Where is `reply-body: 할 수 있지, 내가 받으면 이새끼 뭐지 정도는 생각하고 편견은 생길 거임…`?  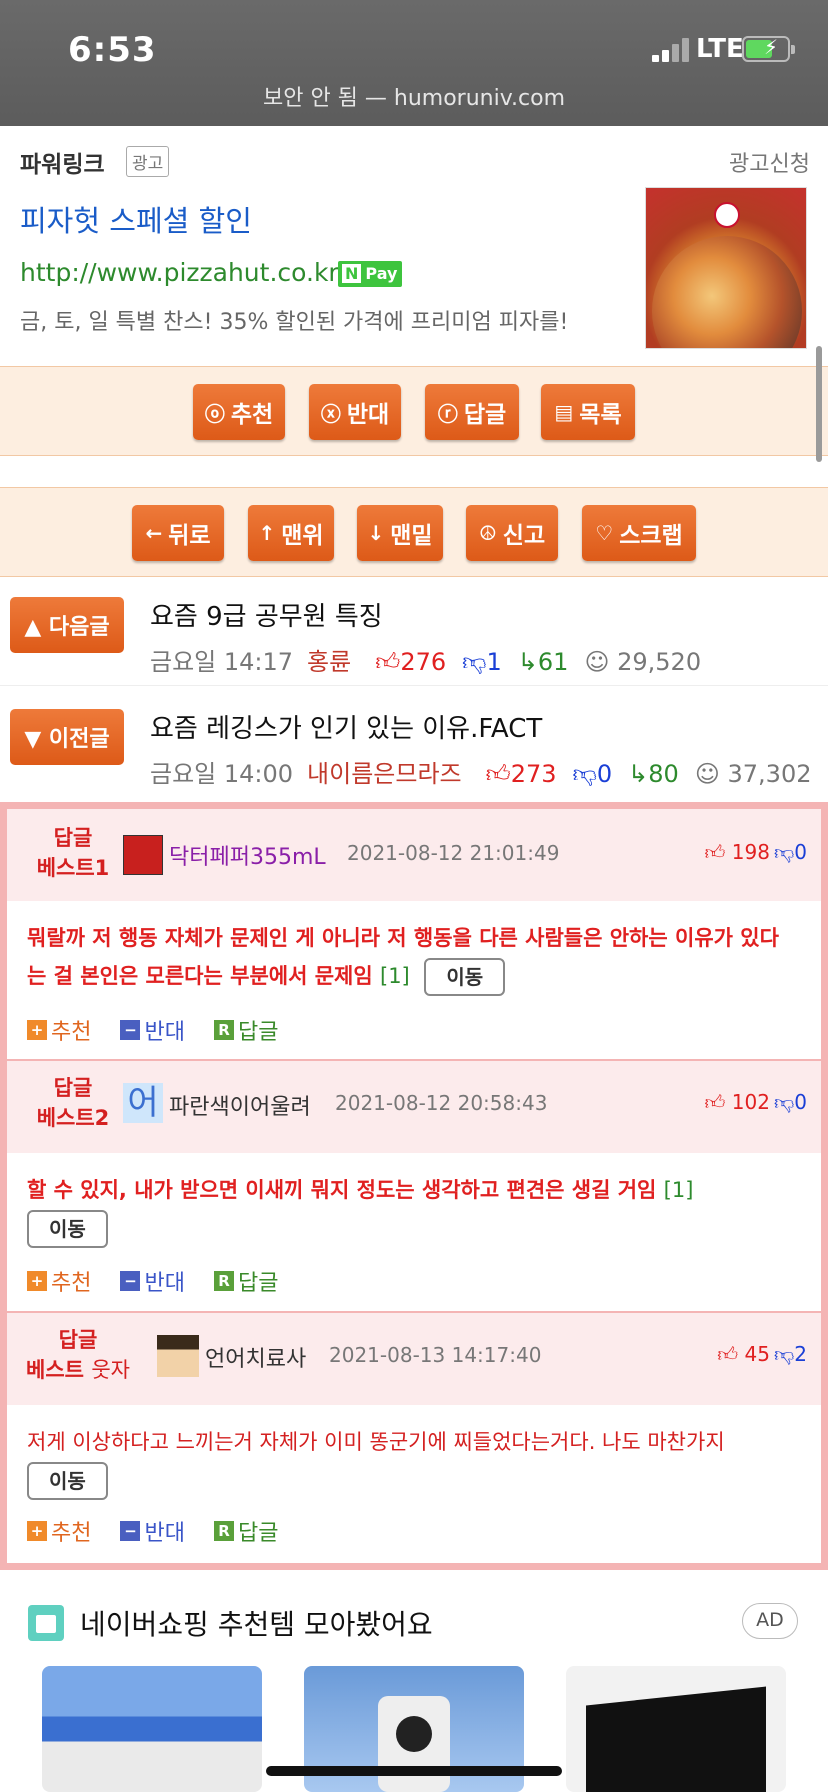 reply-body: 할 수 있지, 내가 받으면 이새끼 뭐지 정도는 생각하고 편견은 생길 거임… is located at coordinates (412, 1209).